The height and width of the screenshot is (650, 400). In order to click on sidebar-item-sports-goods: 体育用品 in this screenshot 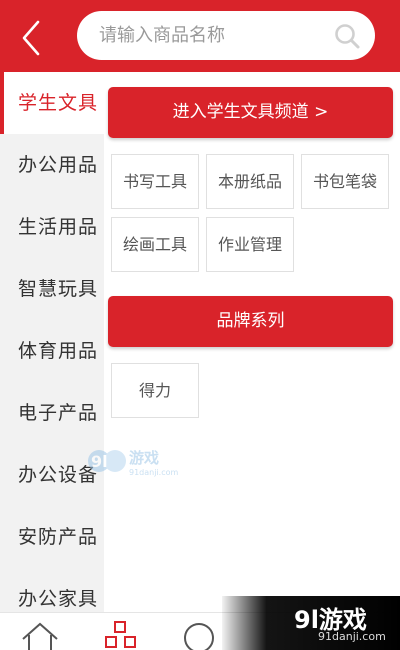, I will do `click(52, 351)`.